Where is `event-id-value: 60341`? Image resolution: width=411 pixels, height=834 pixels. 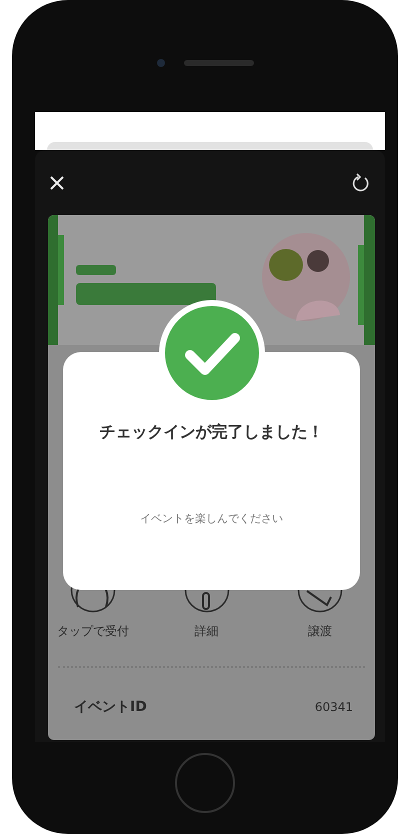
event-id-value: 60341 is located at coordinates (333, 707).